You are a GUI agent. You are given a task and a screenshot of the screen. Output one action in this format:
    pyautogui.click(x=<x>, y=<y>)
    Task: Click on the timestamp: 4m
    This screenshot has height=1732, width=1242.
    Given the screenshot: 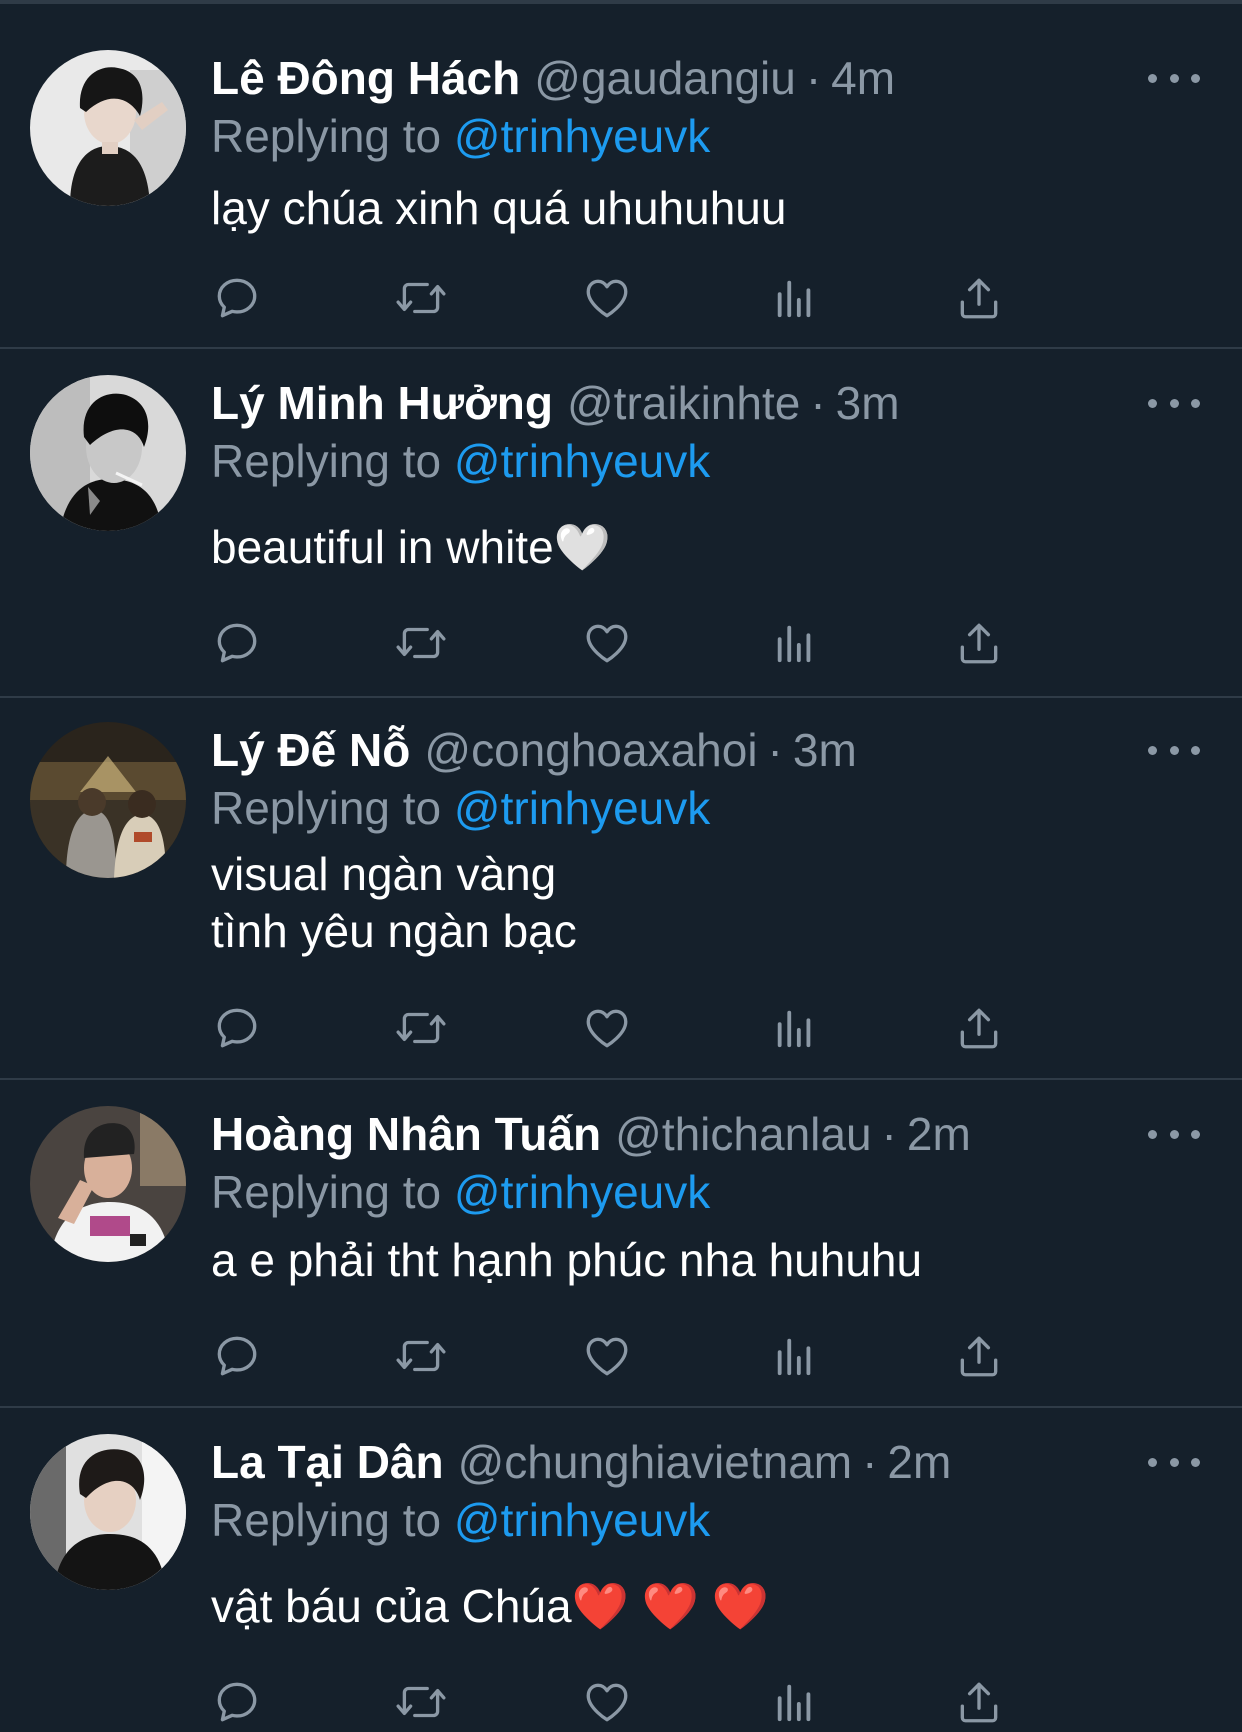 What is the action you would take?
    pyautogui.click(x=863, y=78)
    